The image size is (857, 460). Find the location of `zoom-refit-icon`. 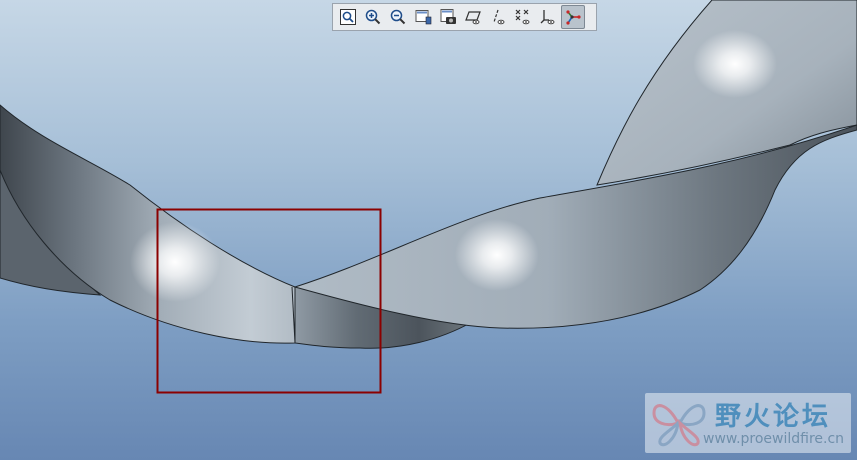

zoom-refit-icon is located at coordinates (348, 17).